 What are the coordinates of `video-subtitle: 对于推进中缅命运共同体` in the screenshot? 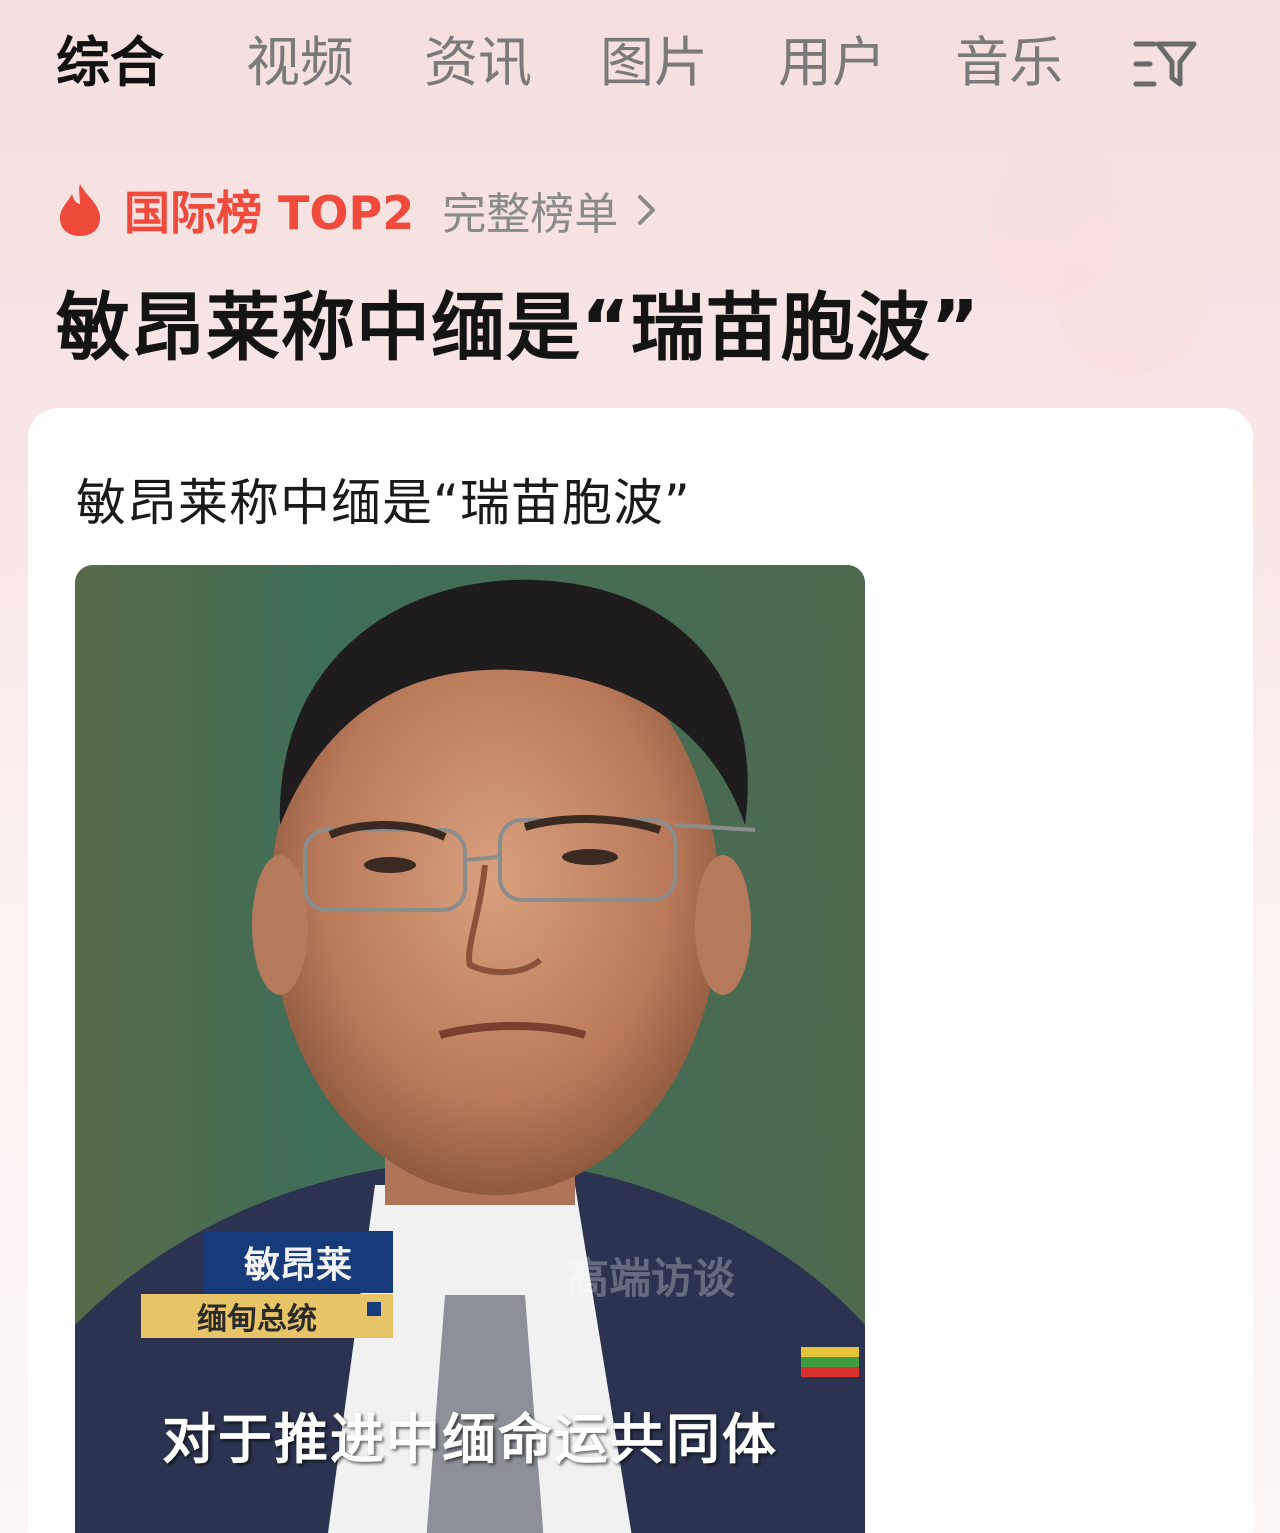 It's located at (470, 1439).